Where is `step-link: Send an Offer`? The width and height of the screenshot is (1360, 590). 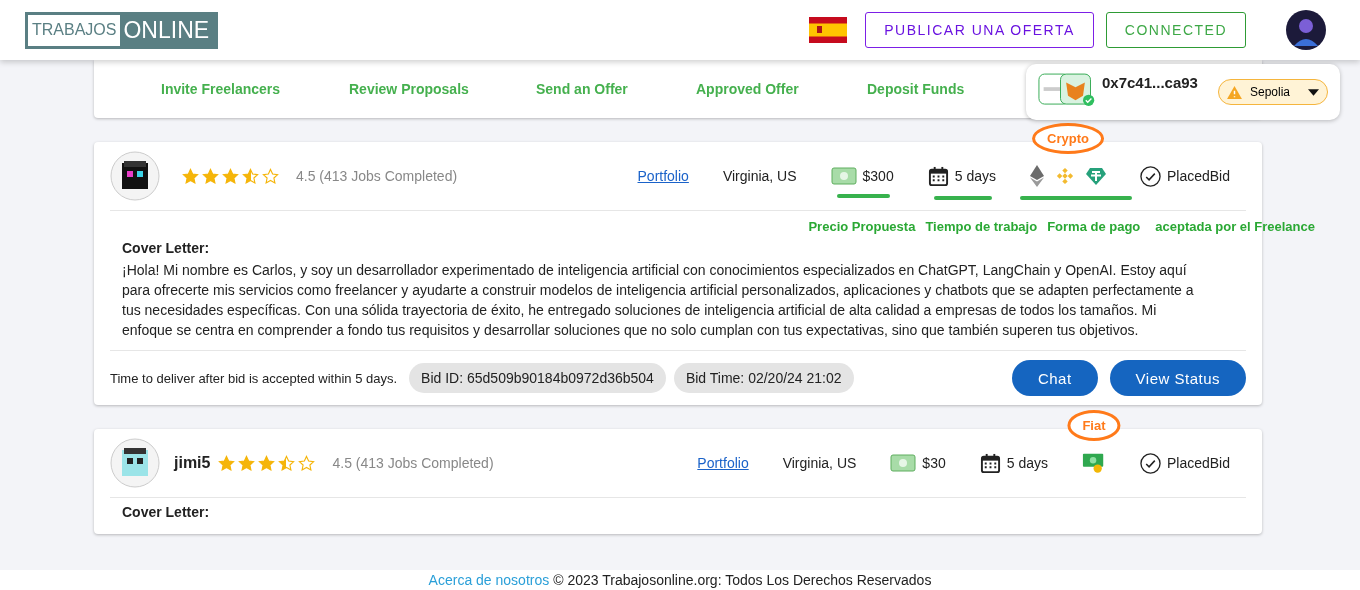
step-link: Send an Offer is located at coordinates (616, 89).